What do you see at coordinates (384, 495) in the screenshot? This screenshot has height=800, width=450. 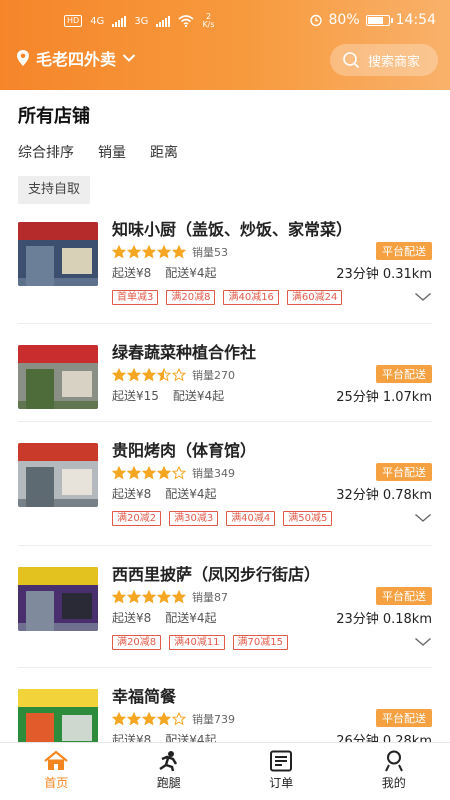 I see `delivery-eta: 32分钟 0.78km` at bounding box center [384, 495].